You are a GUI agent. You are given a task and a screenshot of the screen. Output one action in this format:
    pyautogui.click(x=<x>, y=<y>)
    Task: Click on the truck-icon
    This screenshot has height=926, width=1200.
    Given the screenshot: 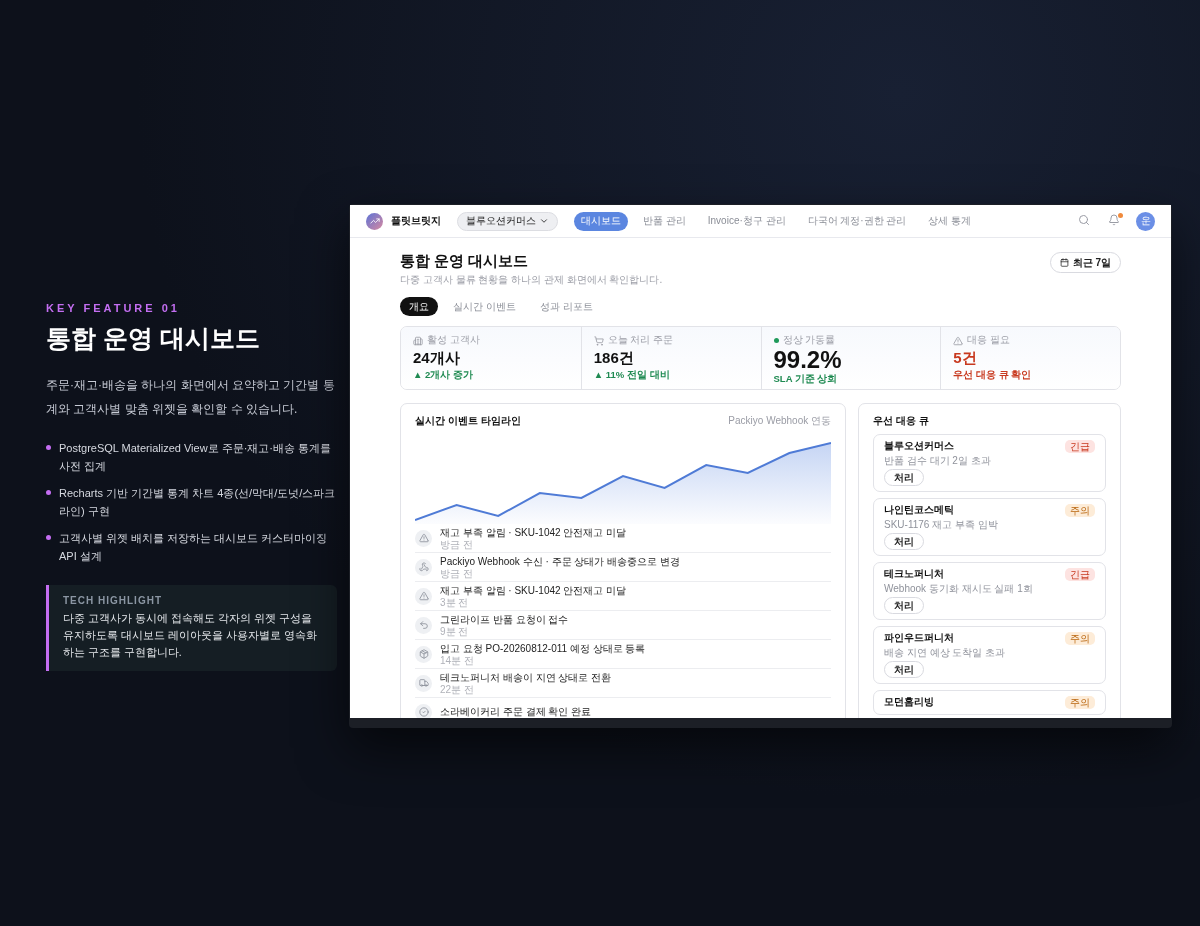 What is the action you would take?
    pyautogui.click(x=423, y=683)
    